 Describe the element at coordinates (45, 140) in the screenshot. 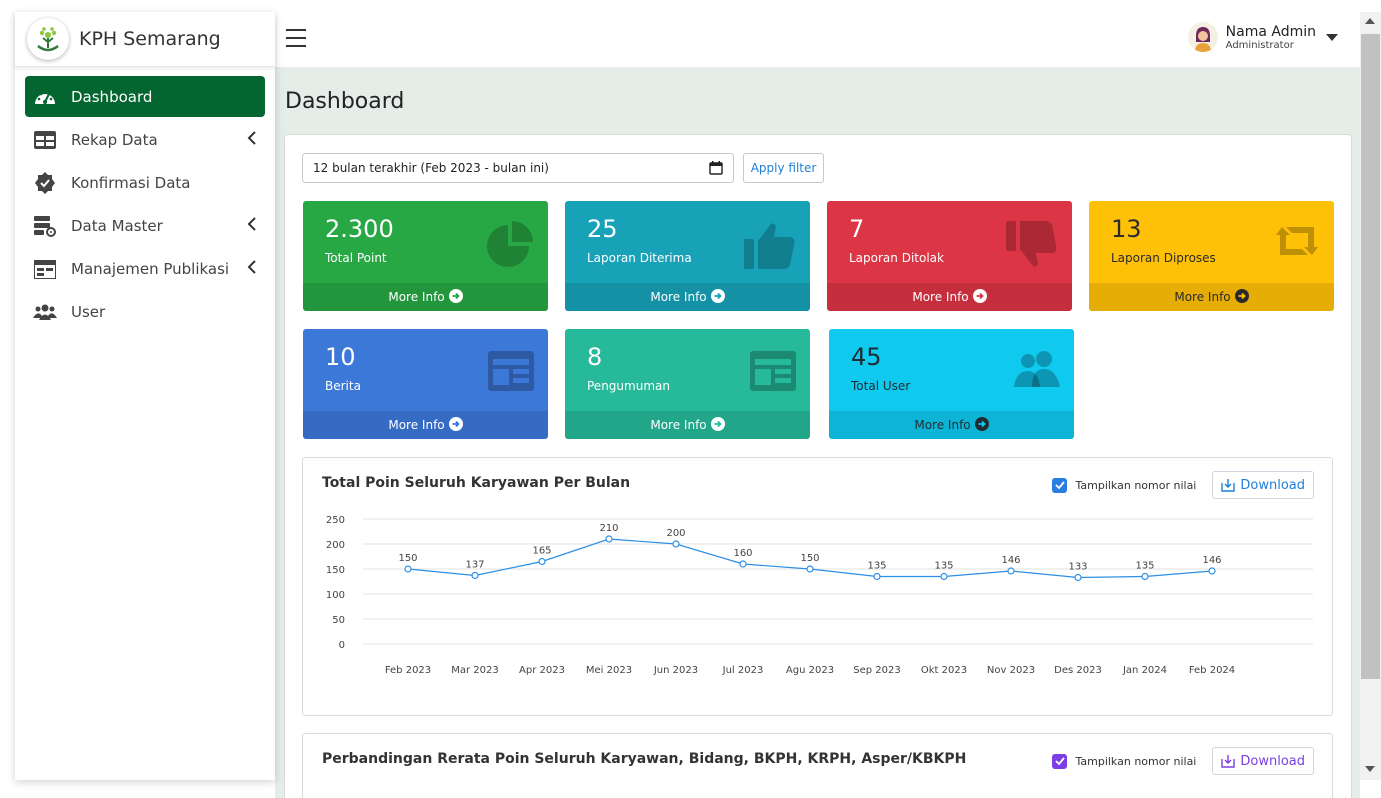

I see `table-icon` at that location.